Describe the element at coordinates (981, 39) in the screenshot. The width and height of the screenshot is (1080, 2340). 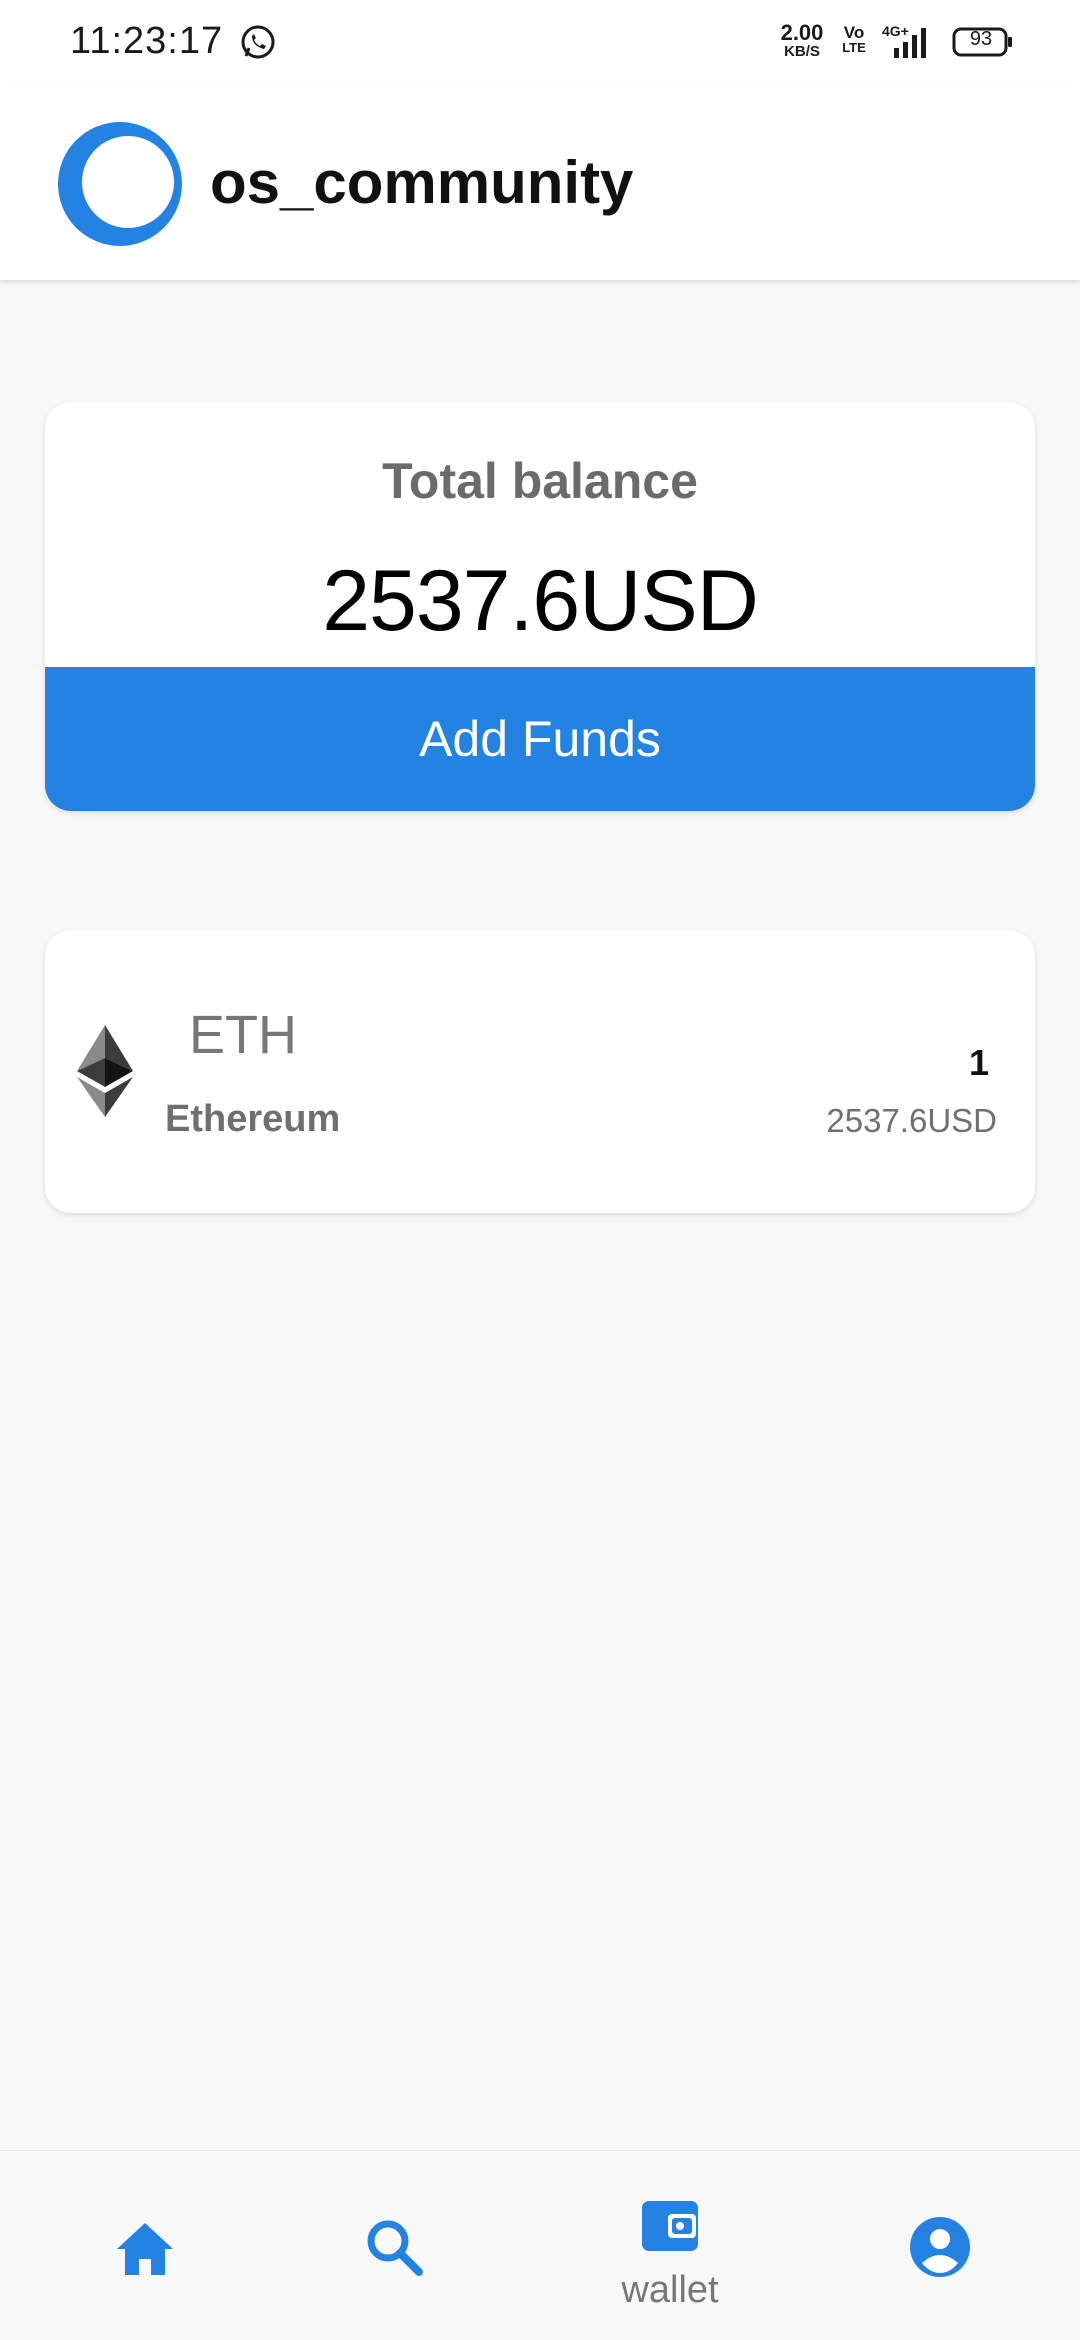
I see `battery-level: 93` at that location.